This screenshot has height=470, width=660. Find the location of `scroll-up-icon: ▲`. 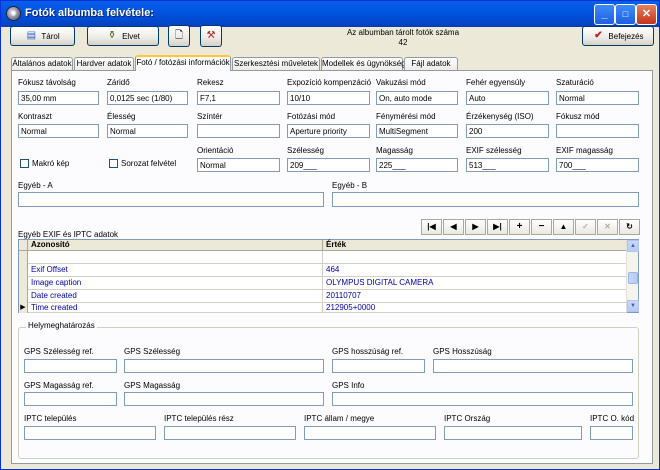

scroll-up-icon: ▲ is located at coordinates (633, 246).